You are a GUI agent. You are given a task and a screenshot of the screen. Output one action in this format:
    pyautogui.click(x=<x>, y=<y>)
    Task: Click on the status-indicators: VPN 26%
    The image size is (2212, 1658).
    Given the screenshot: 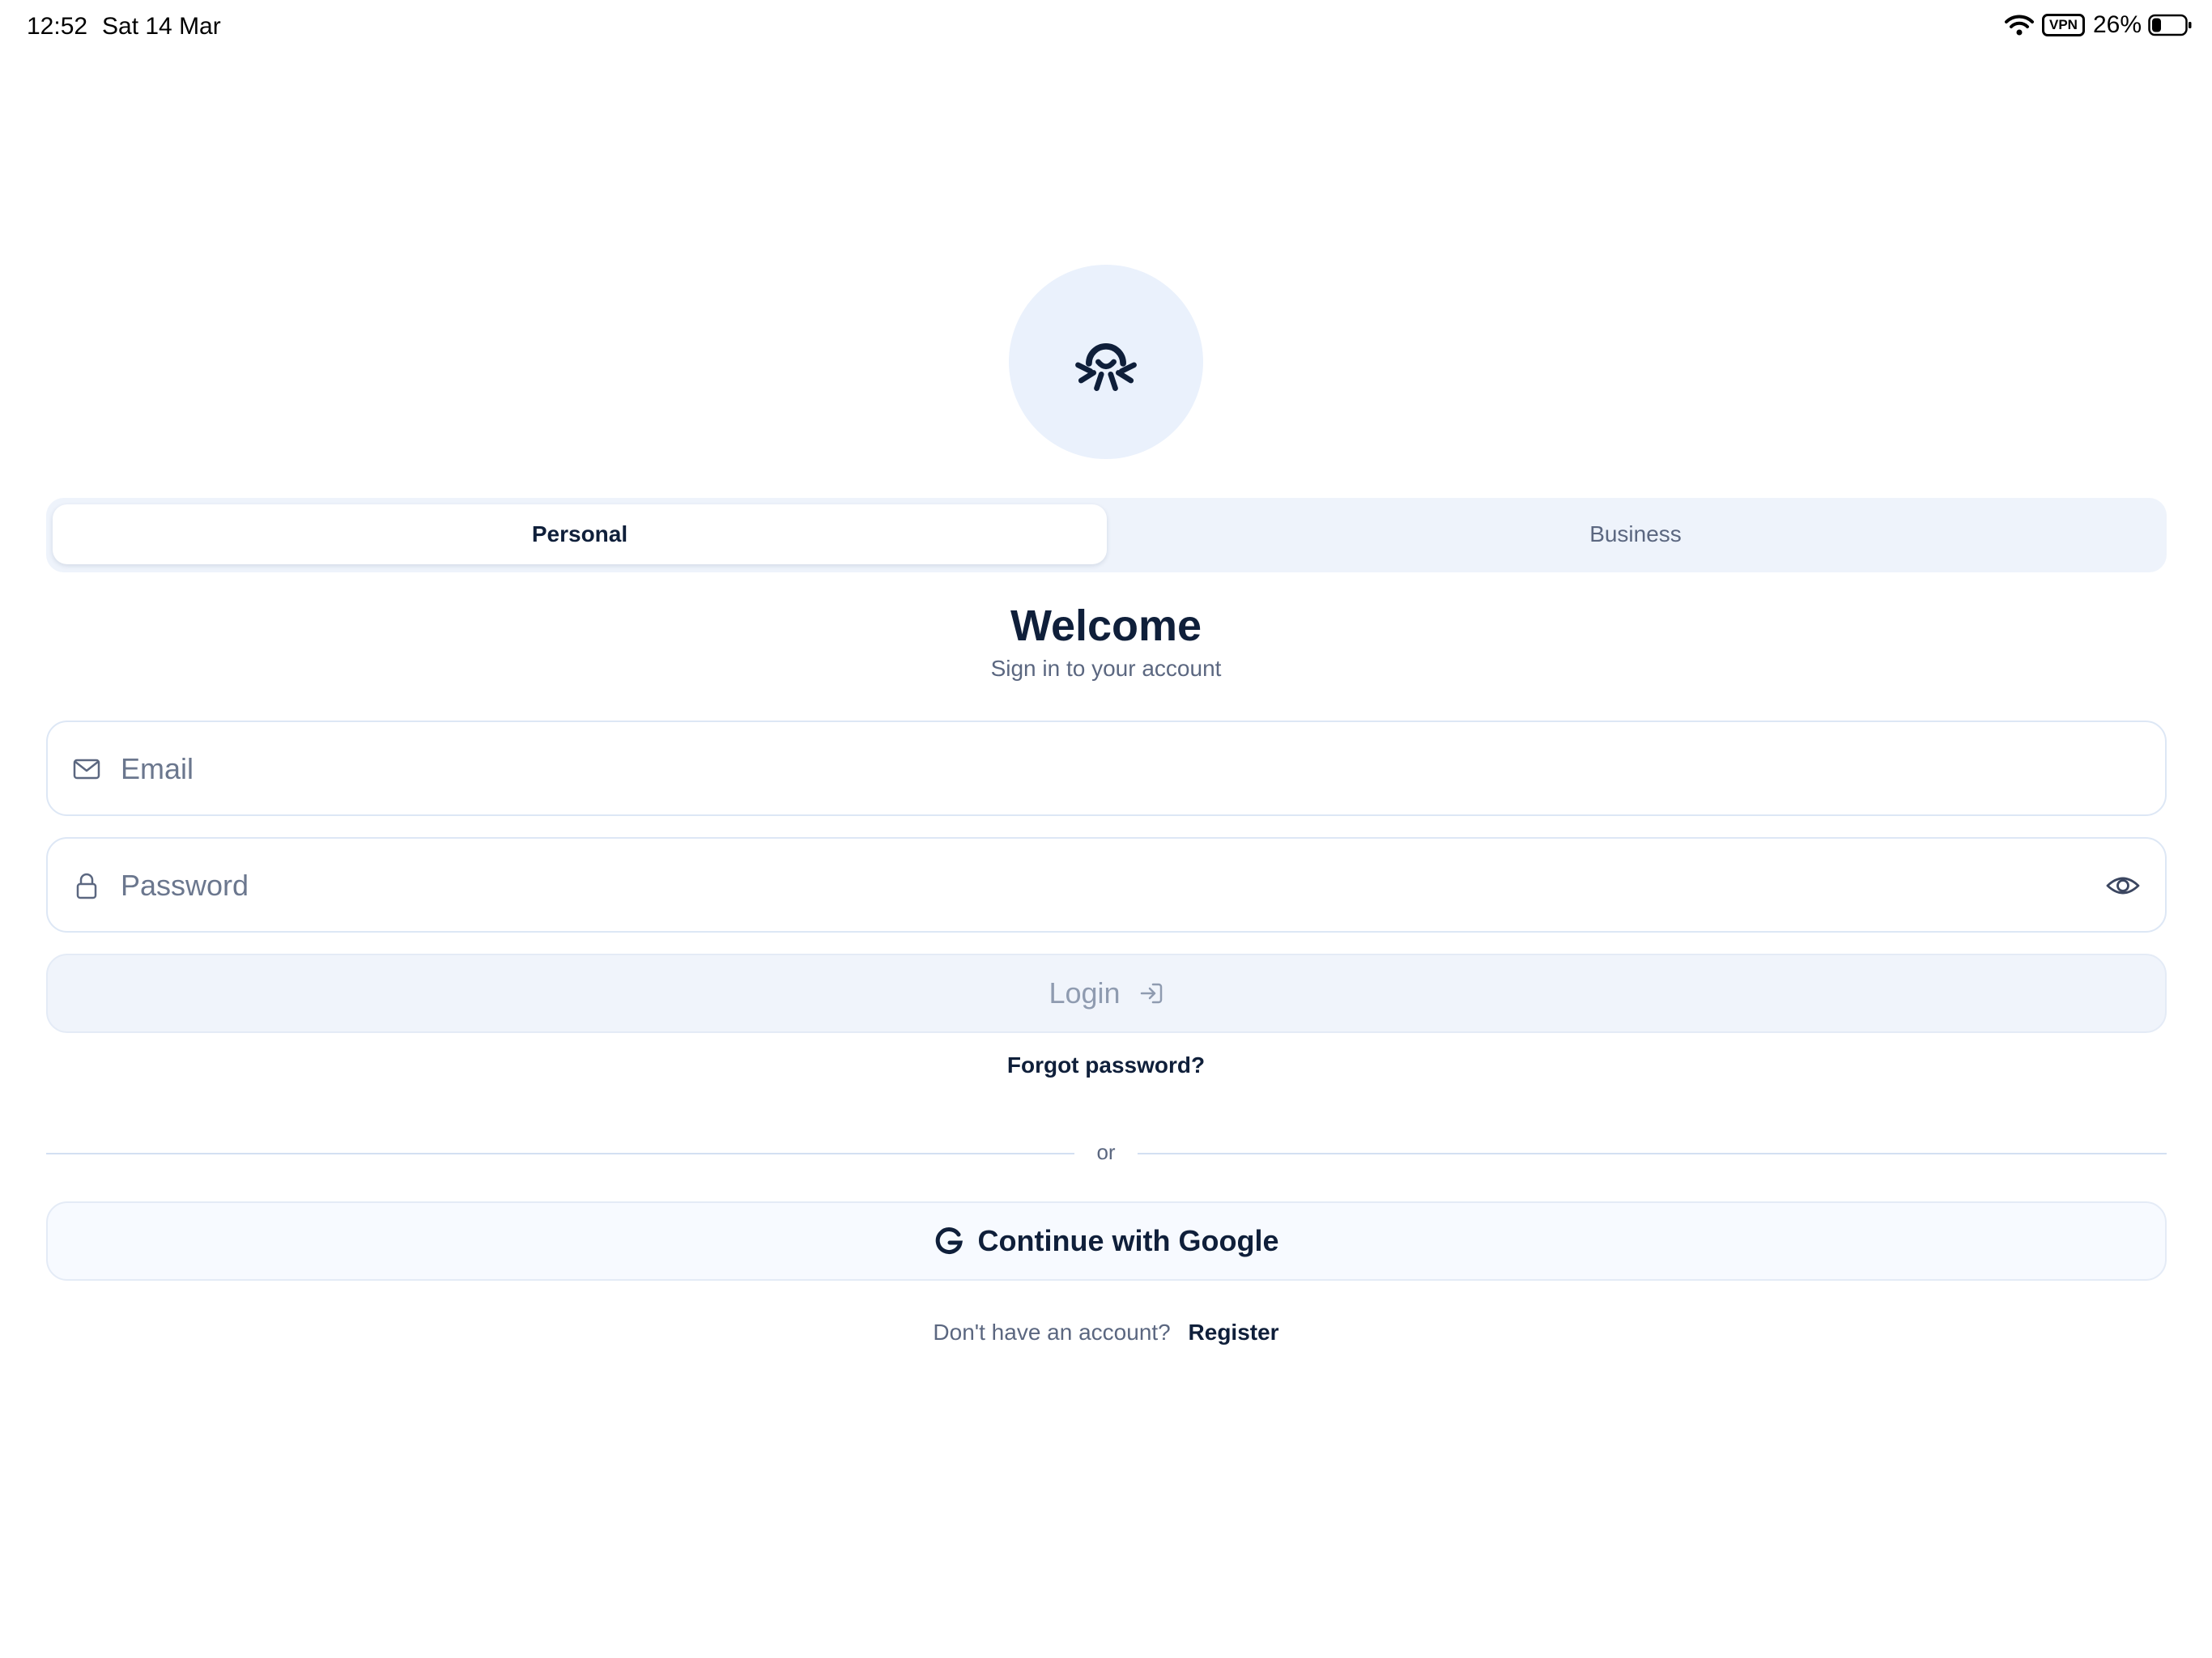 What is the action you would take?
    pyautogui.click(x=2098, y=25)
    